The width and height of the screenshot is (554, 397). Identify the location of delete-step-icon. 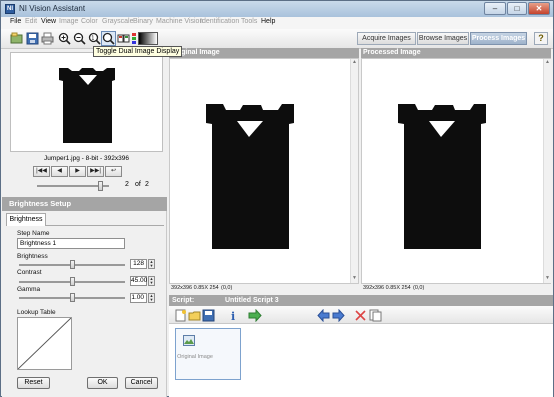
(360, 315).